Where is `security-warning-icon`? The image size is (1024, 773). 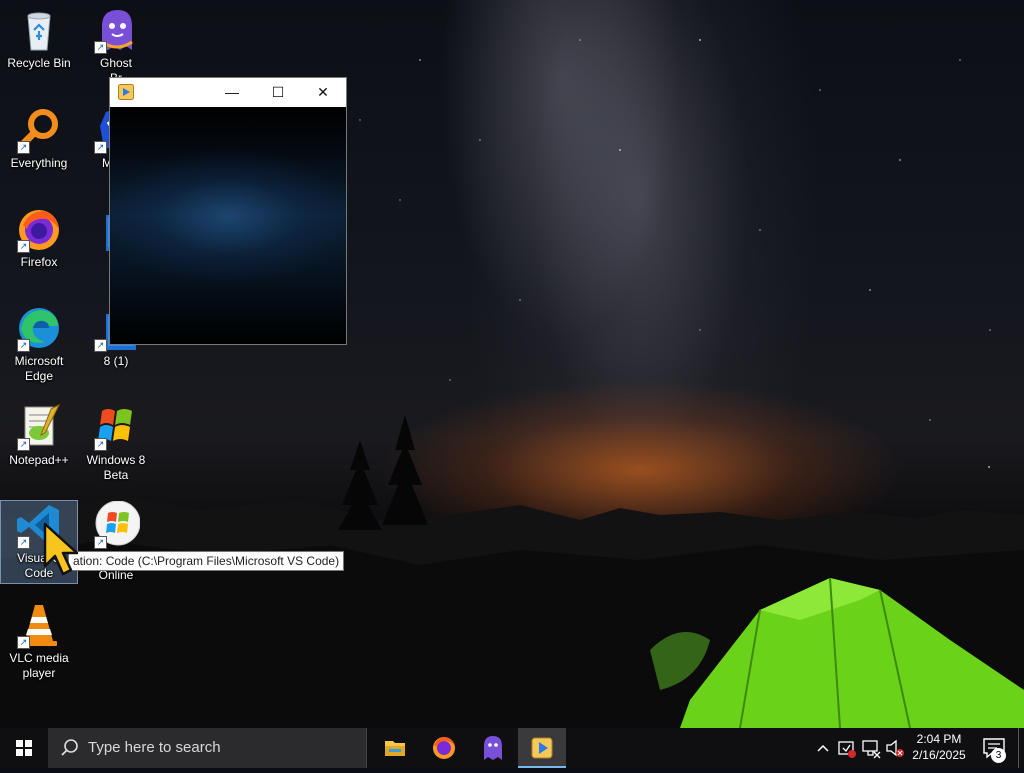 security-warning-icon is located at coordinates (847, 749).